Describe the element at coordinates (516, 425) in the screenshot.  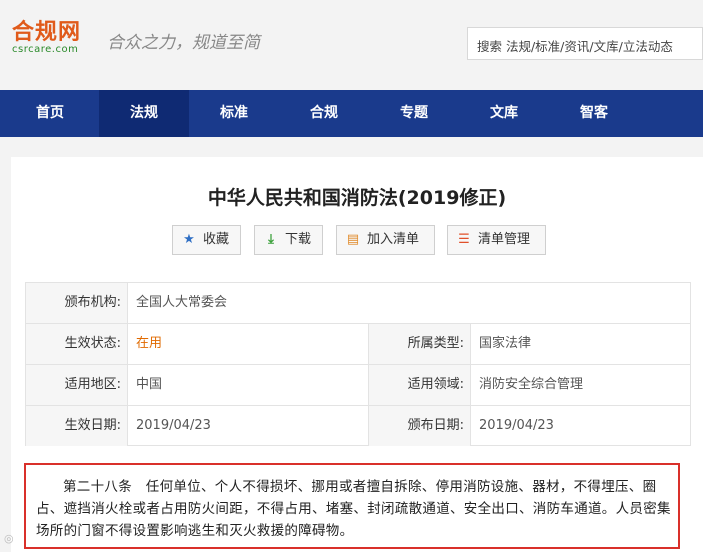
I see `issued-date-value: 2019/04/23` at that location.